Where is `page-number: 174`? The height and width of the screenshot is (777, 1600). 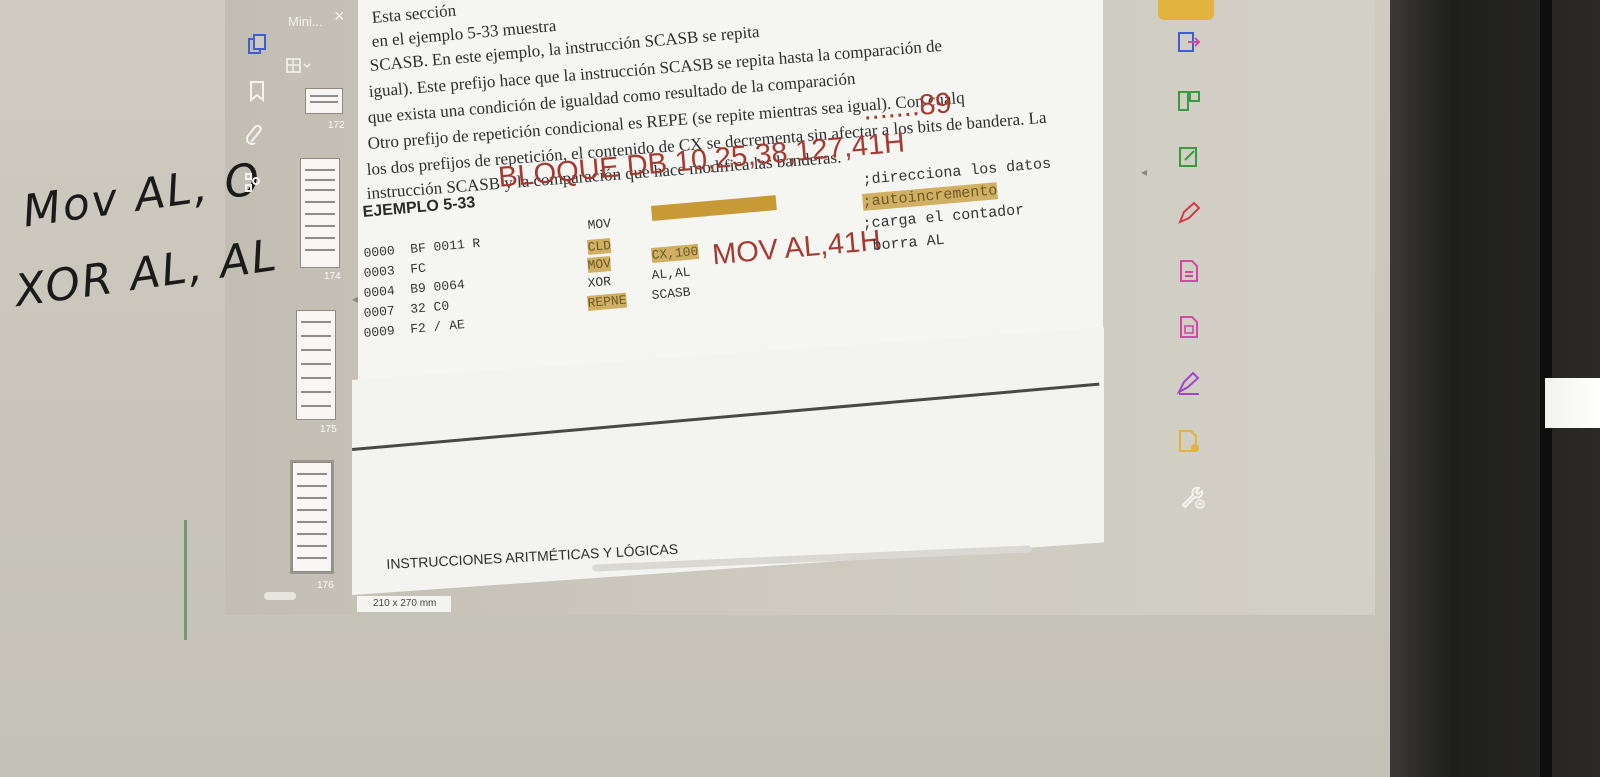 page-number: 174 is located at coordinates (332, 276).